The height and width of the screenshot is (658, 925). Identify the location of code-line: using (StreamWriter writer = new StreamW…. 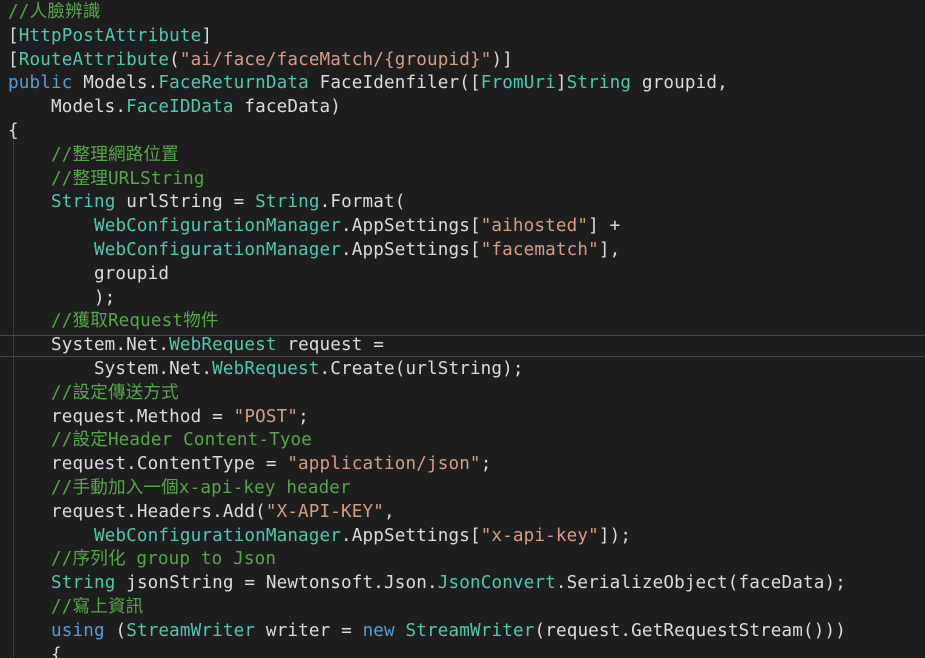
(427, 631).